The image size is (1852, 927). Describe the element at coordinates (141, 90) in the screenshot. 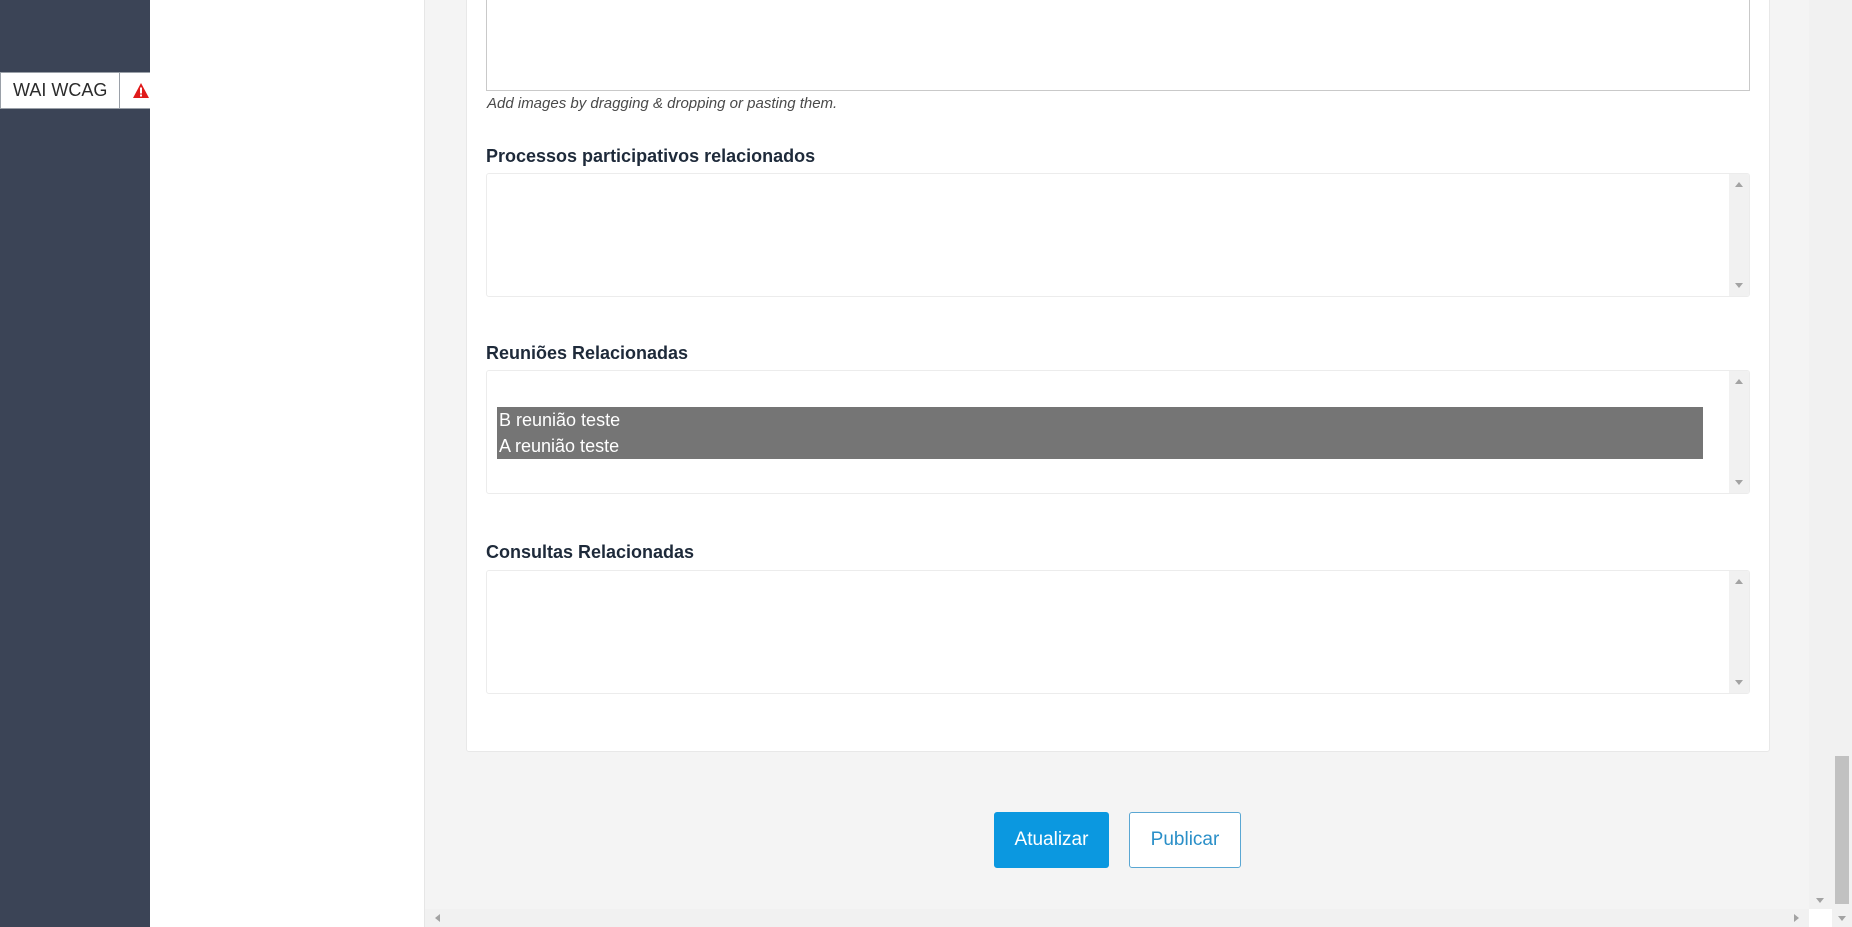

I see `warning-icon` at that location.